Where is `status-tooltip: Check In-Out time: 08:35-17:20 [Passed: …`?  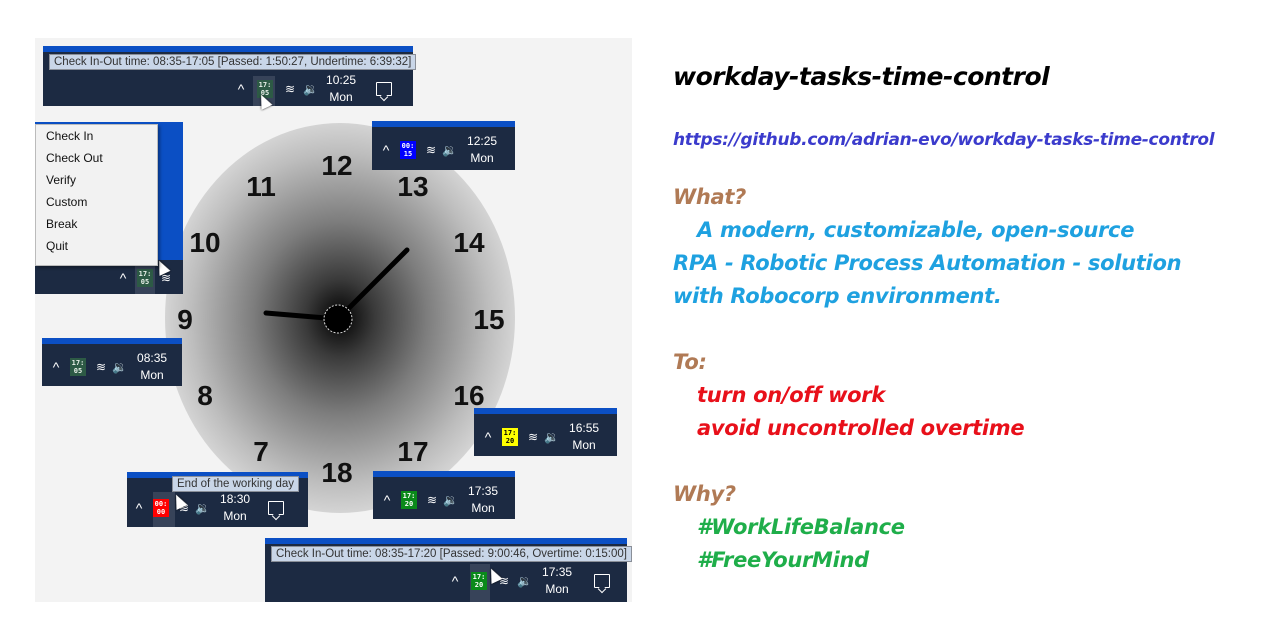 status-tooltip: Check In-Out time: 08:35-17:20 [Passed: … is located at coordinates (451, 554).